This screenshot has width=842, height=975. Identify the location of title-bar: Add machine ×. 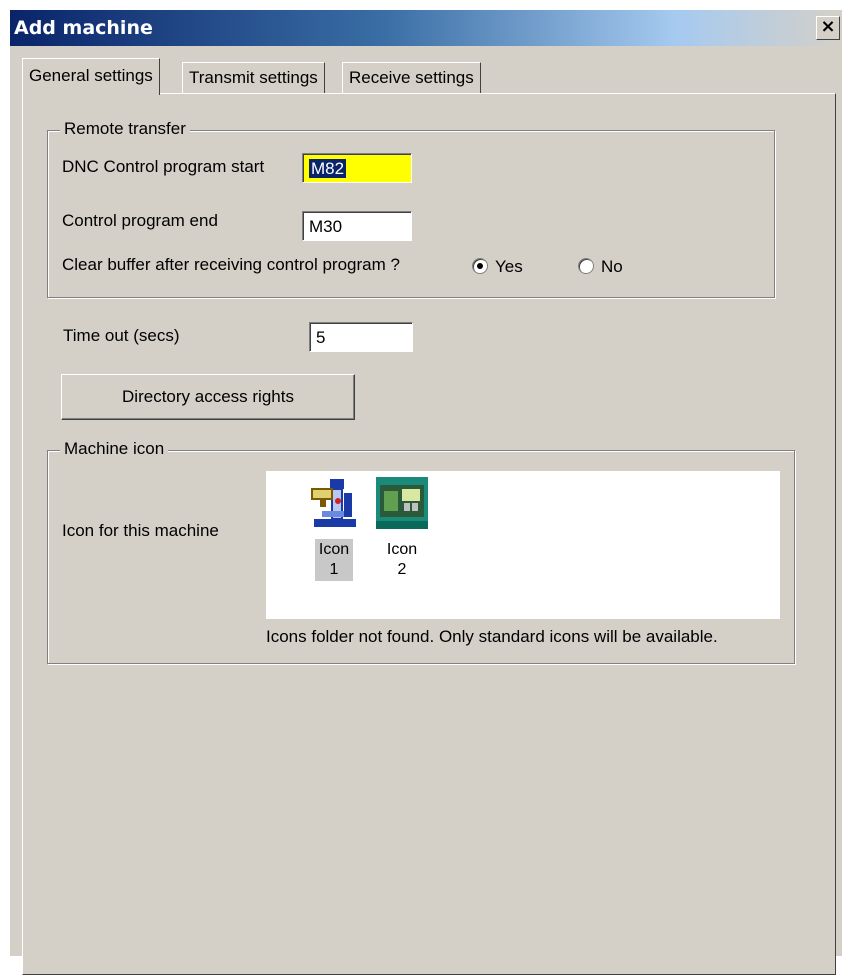
(426, 28).